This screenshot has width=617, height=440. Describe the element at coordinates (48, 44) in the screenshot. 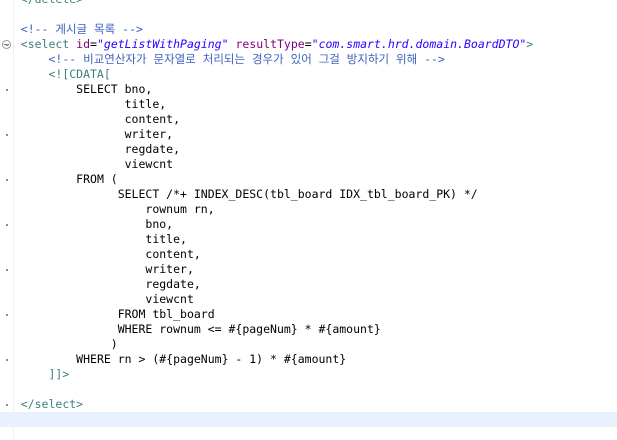

I see `code-token: <select` at that location.